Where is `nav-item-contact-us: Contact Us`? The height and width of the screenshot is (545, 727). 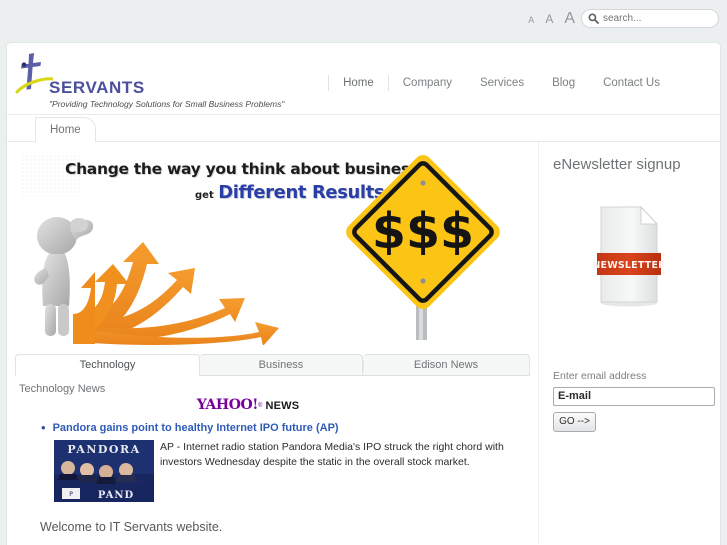
nav-item-contact-us: Contact Us is located at coordinates (631, 83).